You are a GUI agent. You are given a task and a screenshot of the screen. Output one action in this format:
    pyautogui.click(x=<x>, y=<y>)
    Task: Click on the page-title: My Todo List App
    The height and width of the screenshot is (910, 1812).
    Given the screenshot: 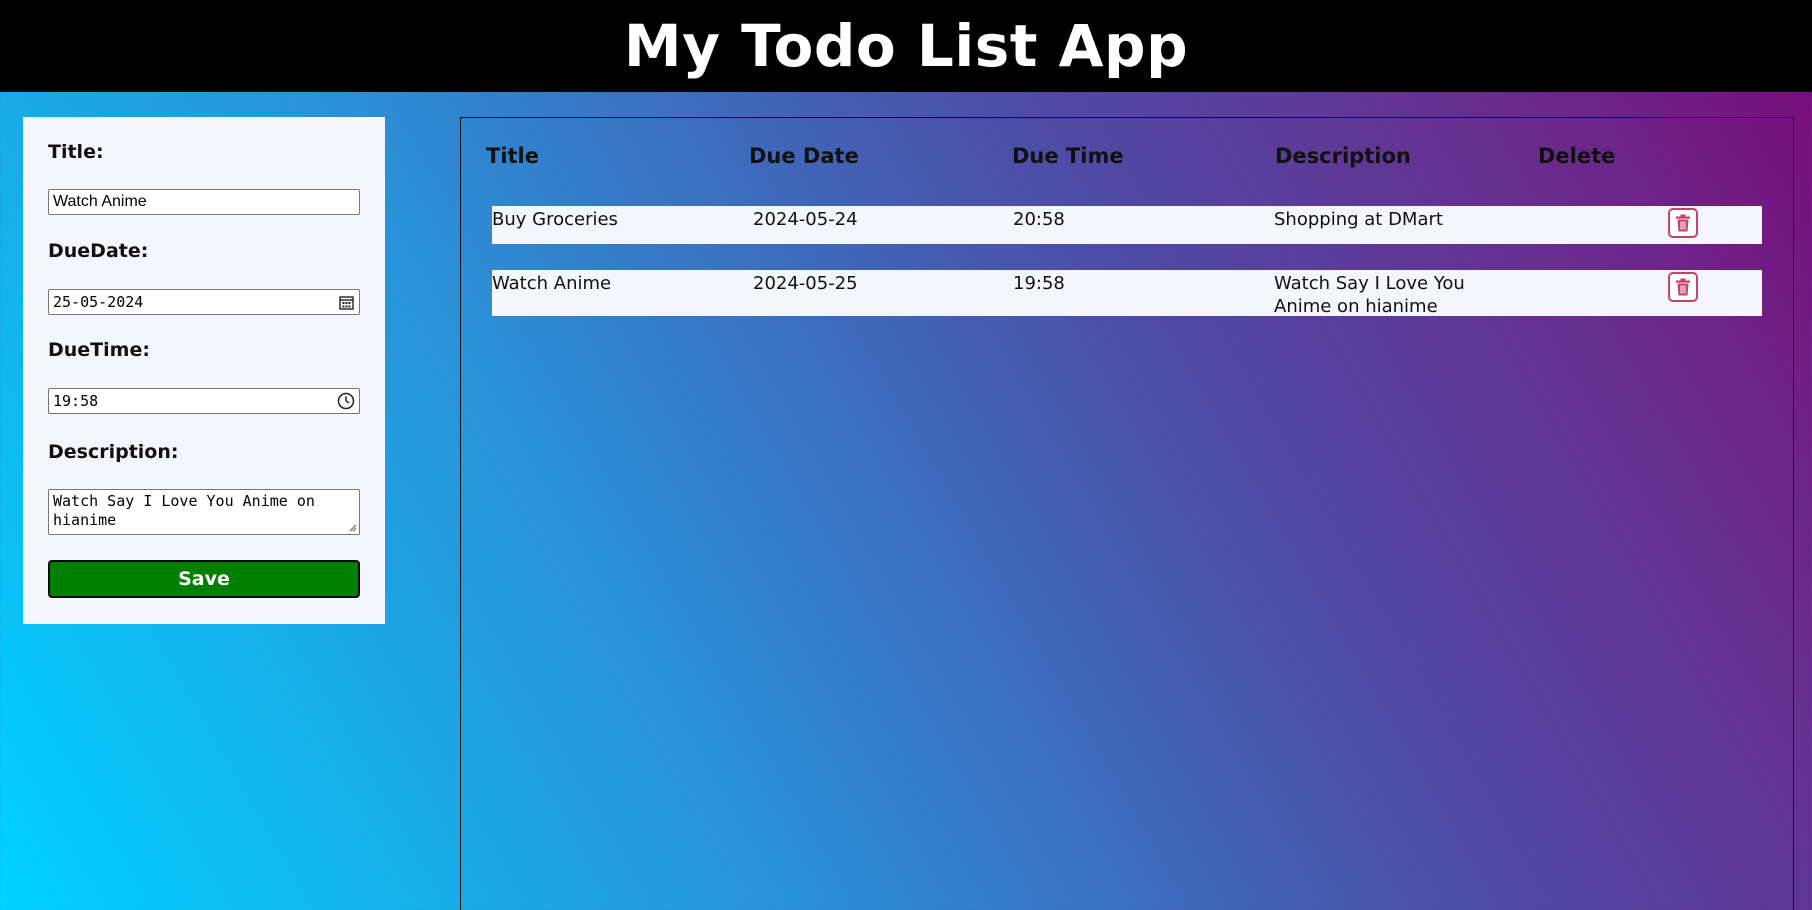 What is the action you would take?
    pyautogui.click(x=906, y=46)
    